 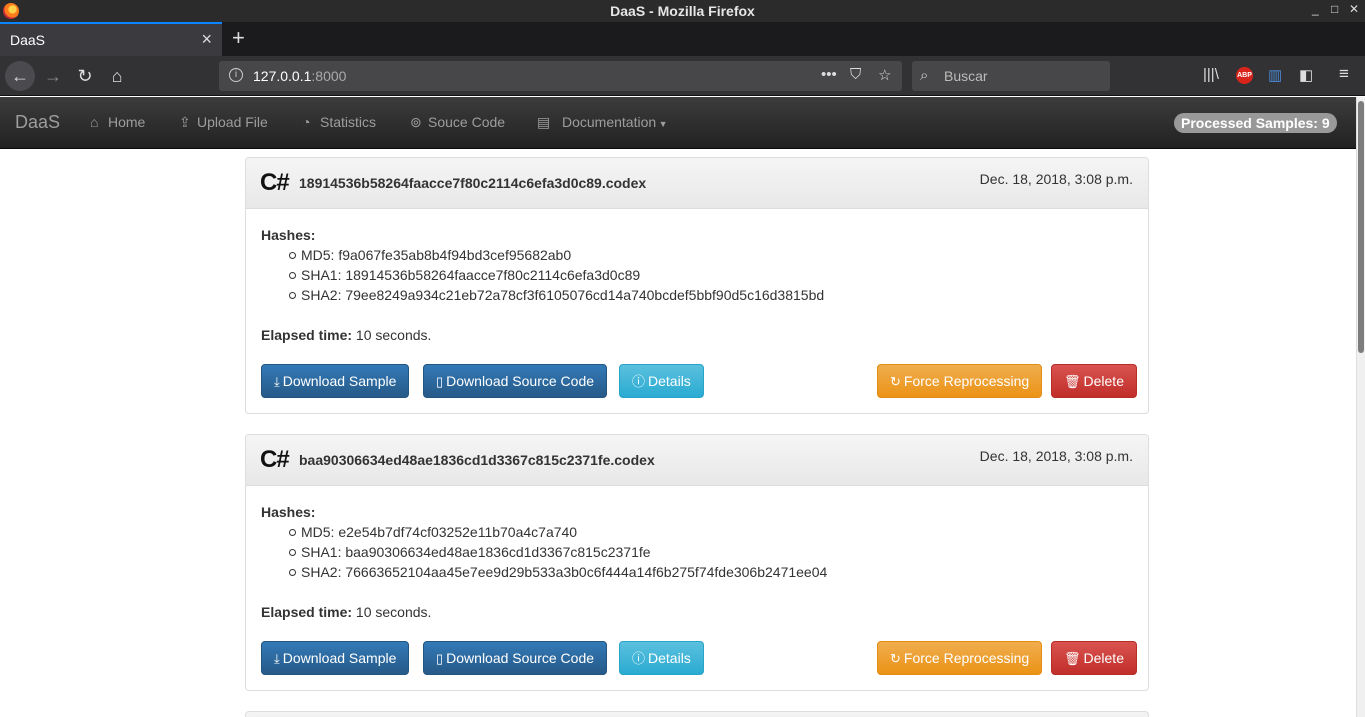 What do you see at coordinates (884, 75) in the screenshot?
I see `bookmark-star-icon: ☆` at bounding box center [884, 75].